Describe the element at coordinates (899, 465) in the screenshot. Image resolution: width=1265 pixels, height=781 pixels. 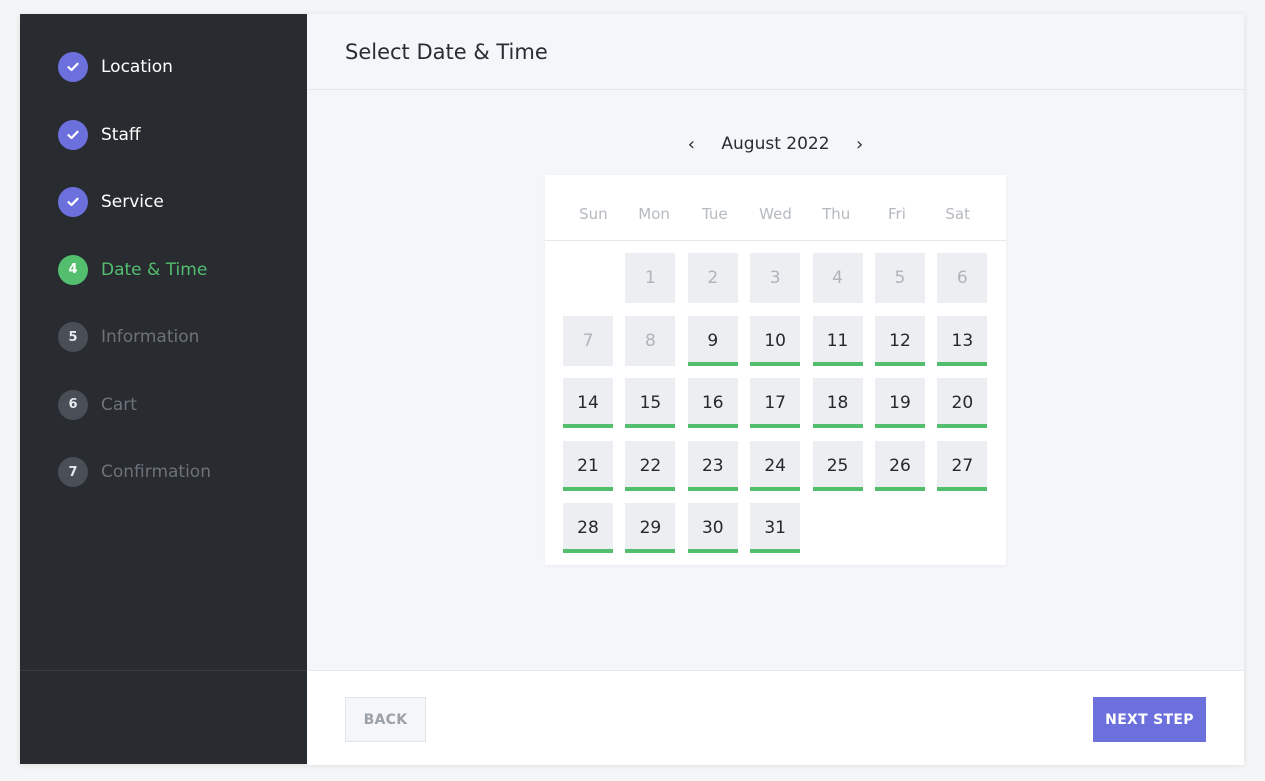
I see `available-day: 26` at that location.